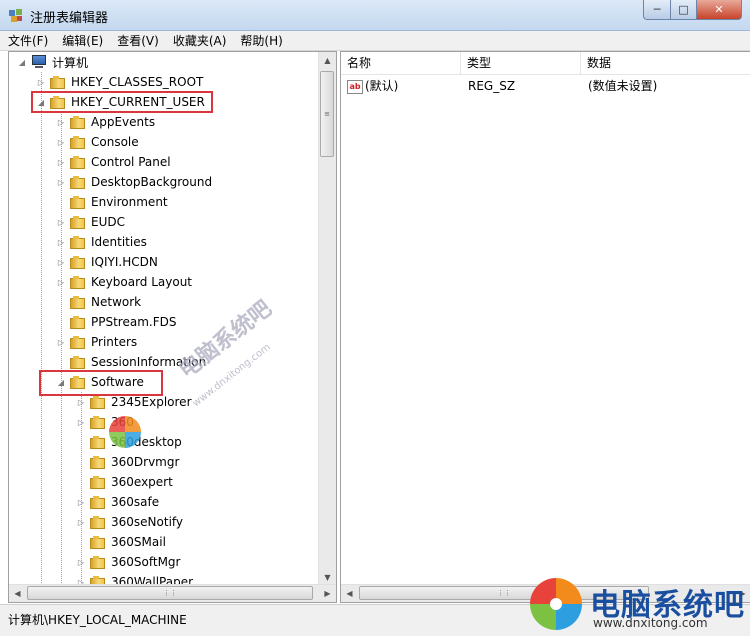  What do you see at coordinates (200, 40) in the screenshot?
I see `menu-favorites: 收藏夹(A)` at bounding box center [200, 40].